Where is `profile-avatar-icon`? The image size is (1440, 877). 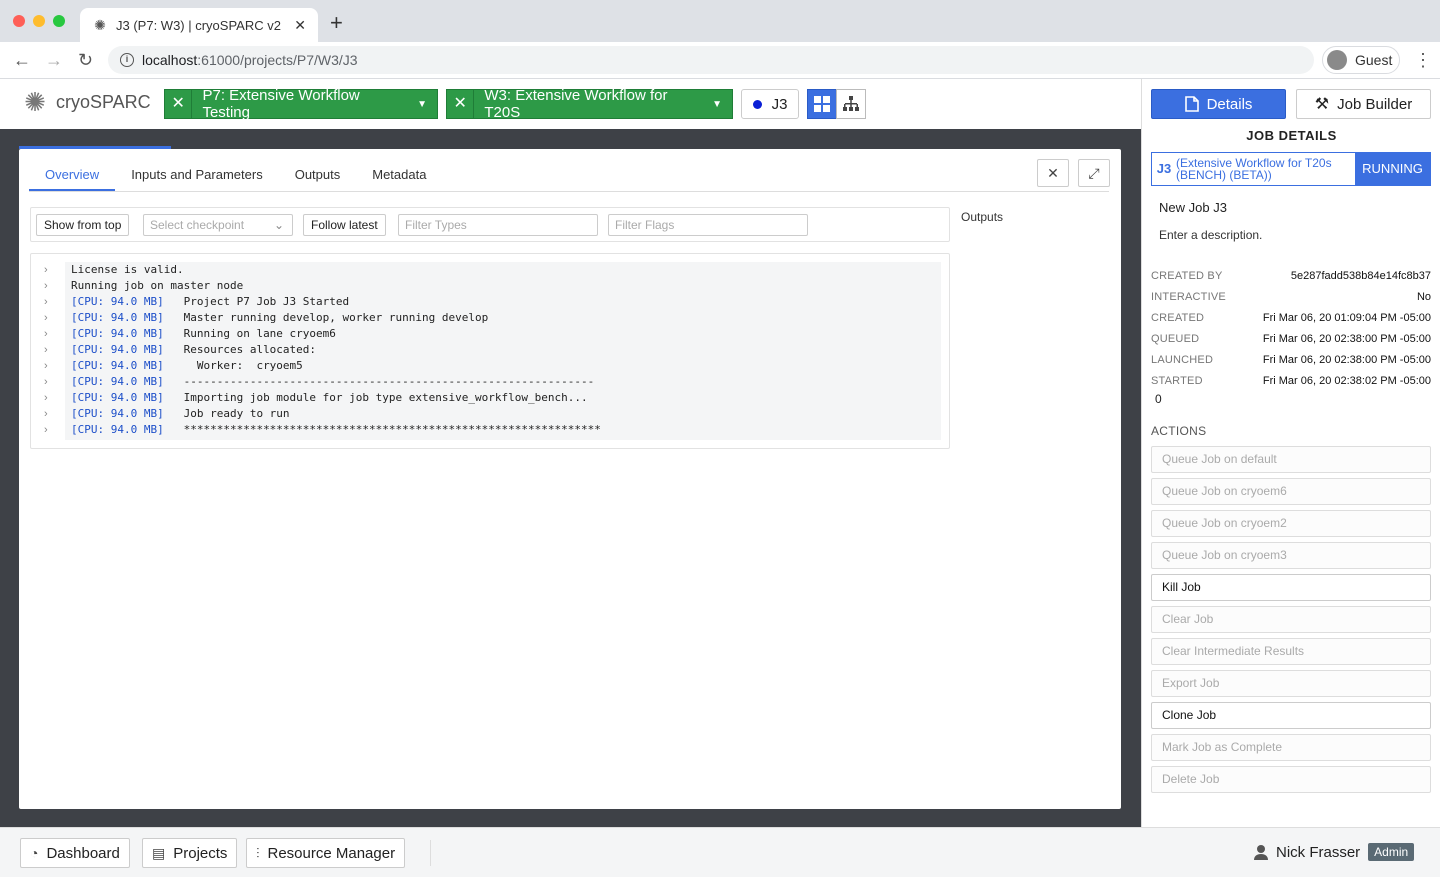 profile-avatar-icon is located at coordinates (1337, 60).